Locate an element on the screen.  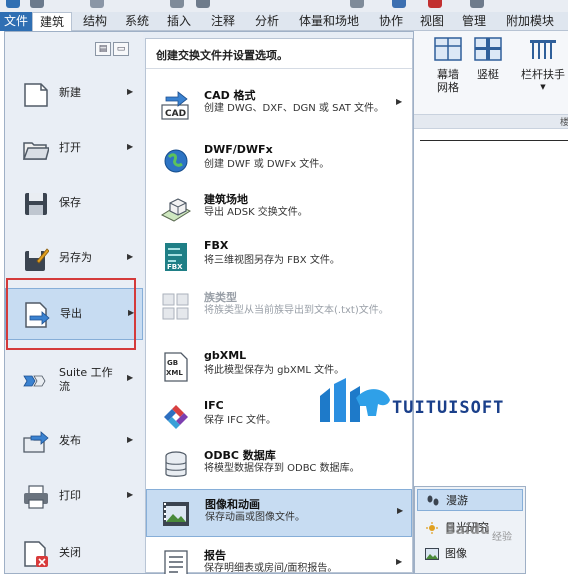
highlight-annotation-box is located at coordinates (71, 314).